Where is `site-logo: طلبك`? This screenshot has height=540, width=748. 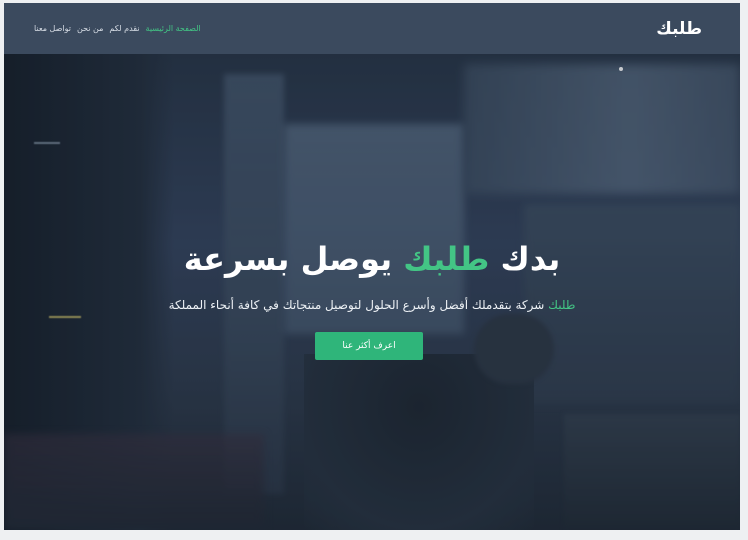
site-logo: طلبك is located at coordinates (679, 29).